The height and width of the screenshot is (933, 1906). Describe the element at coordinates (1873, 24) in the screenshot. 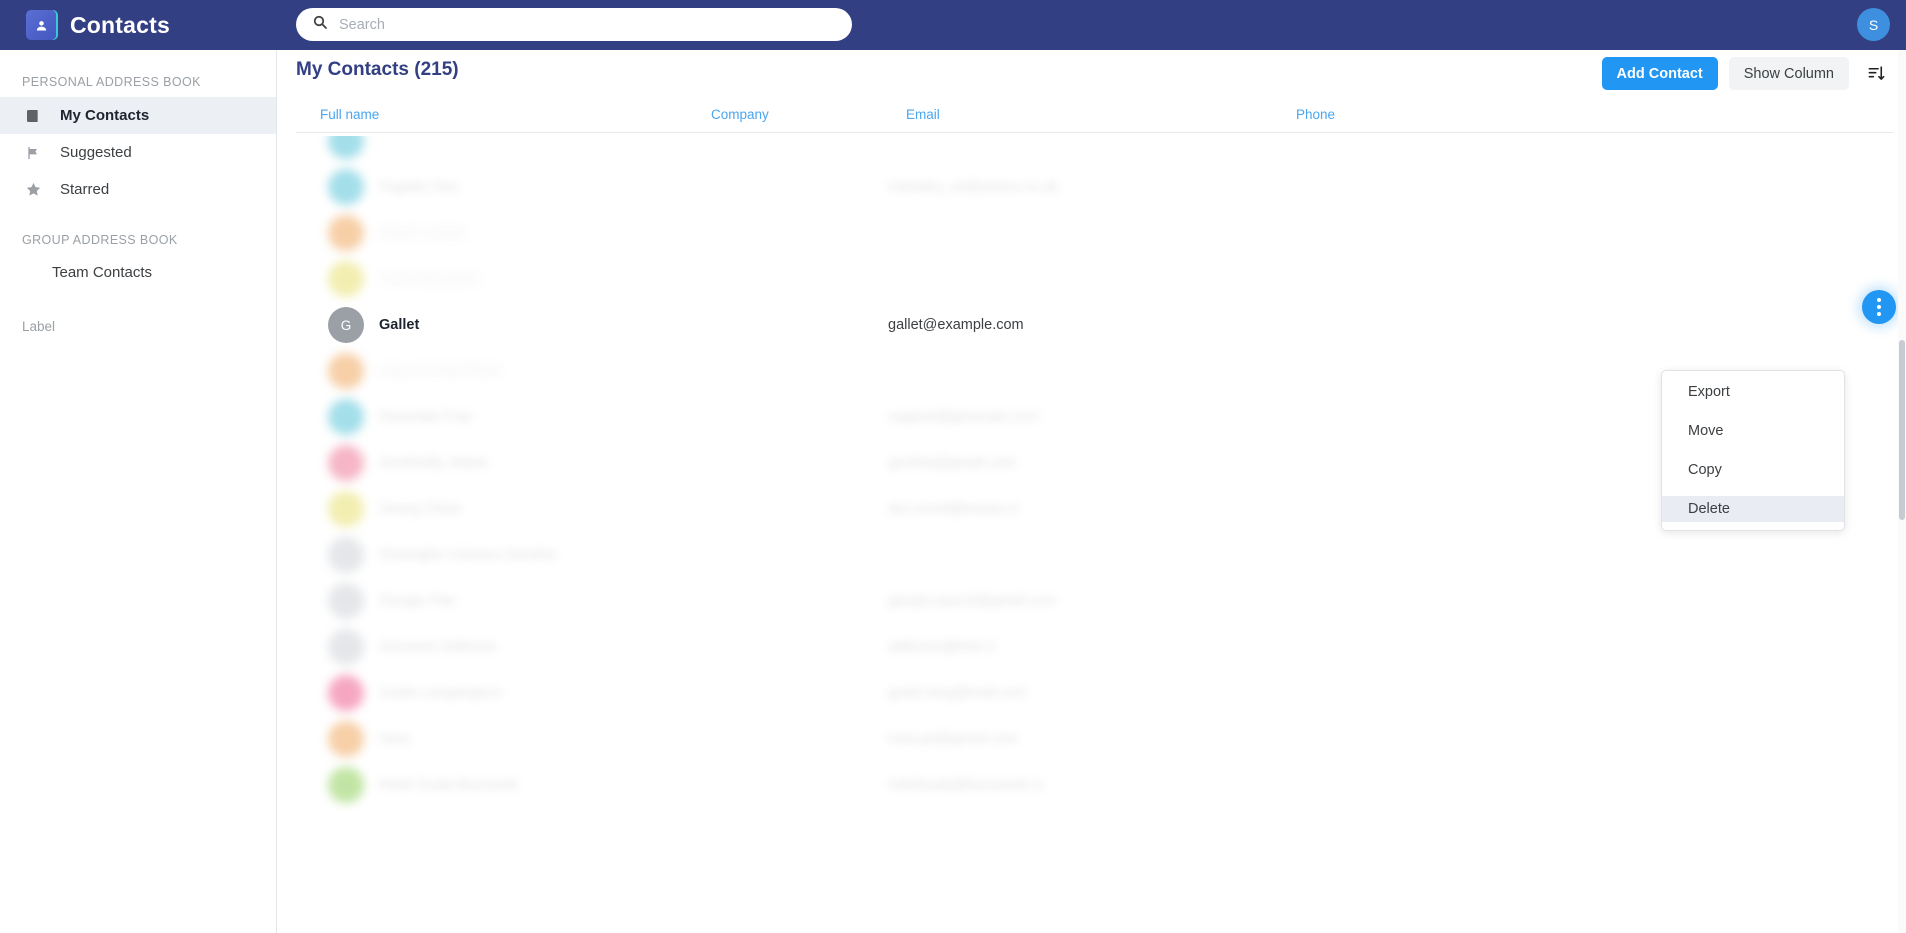

I see `avatar: S` at that location.